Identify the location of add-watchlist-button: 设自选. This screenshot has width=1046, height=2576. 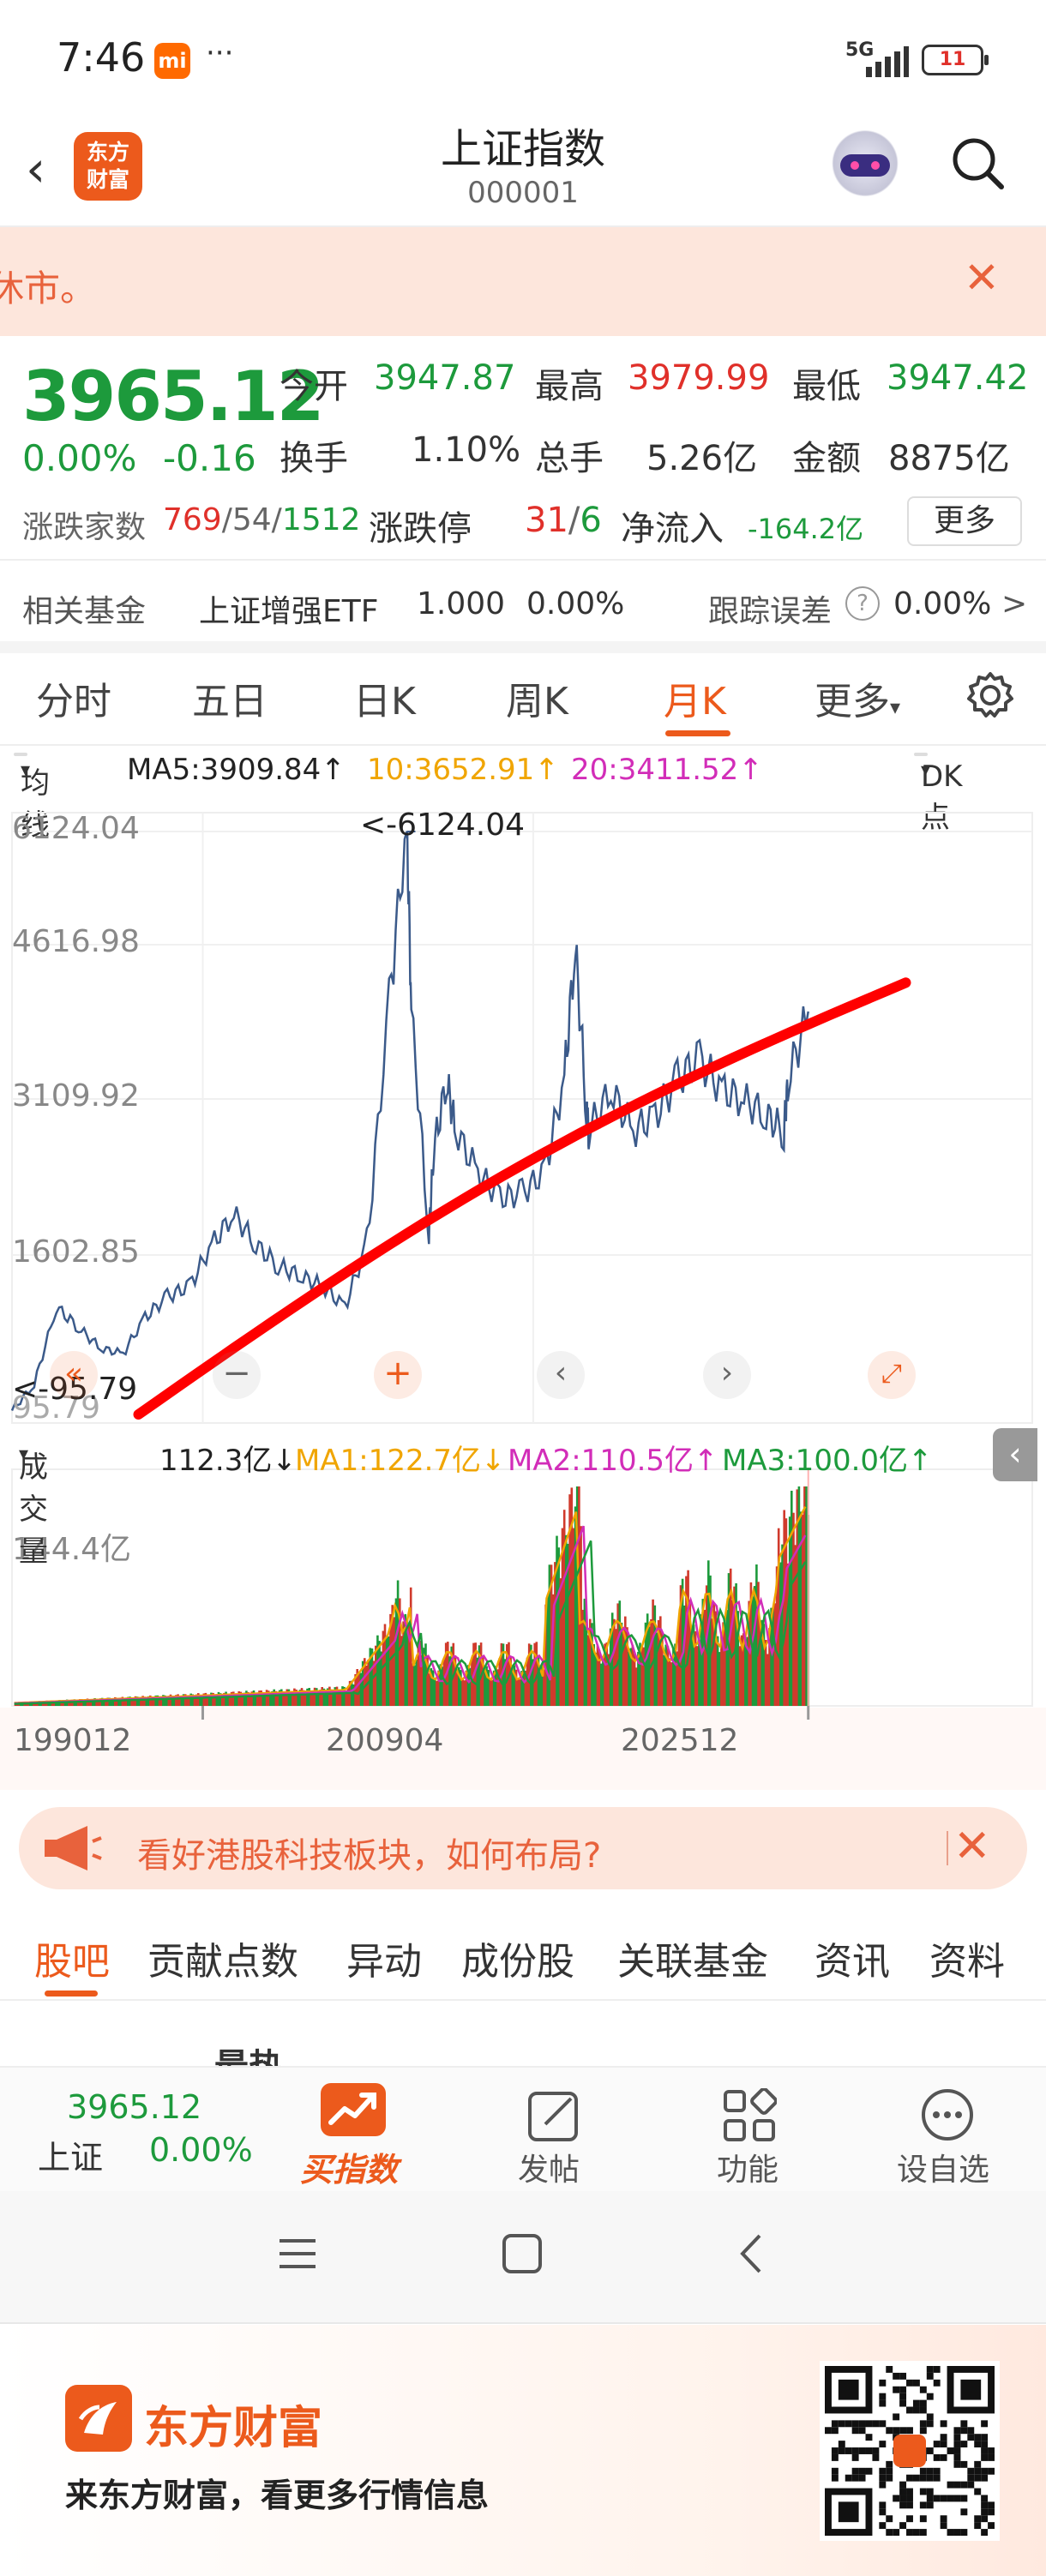
(943, 2167).